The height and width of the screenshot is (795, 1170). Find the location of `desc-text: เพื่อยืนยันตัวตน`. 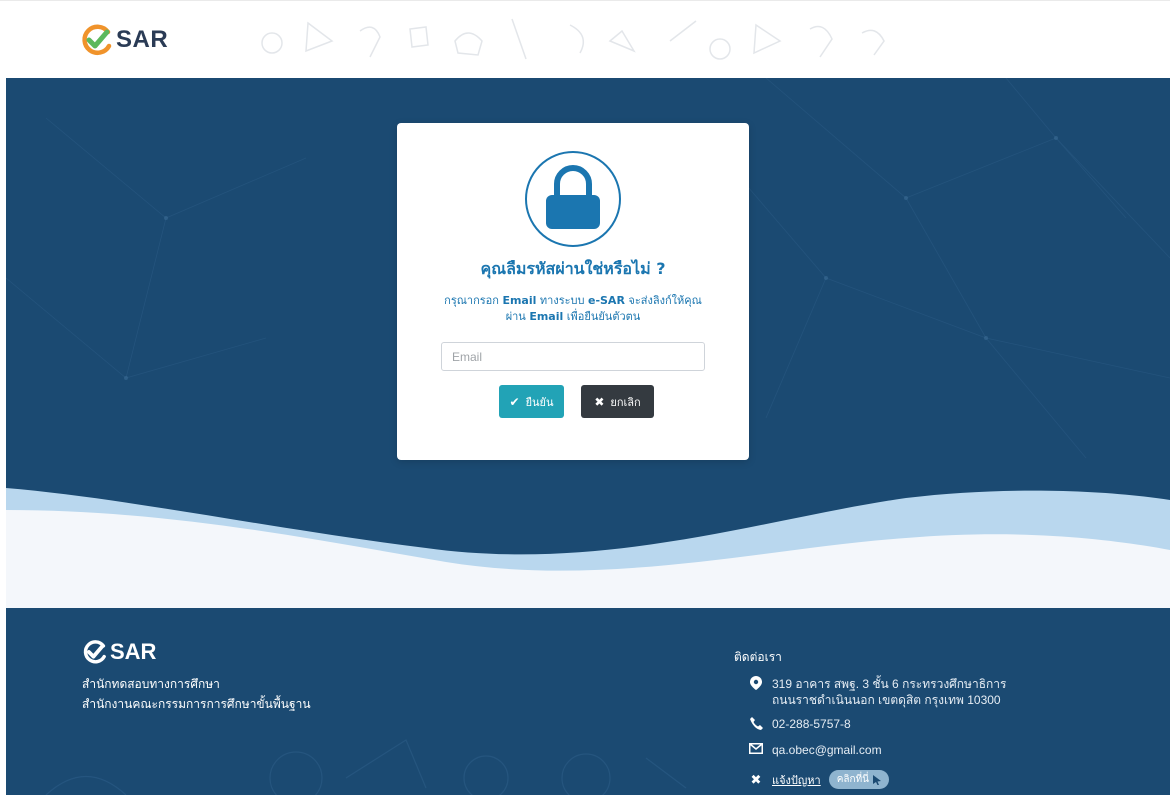

desc-text: เพื่อยืนยันตัวตน is located at coordinates (602, 316).